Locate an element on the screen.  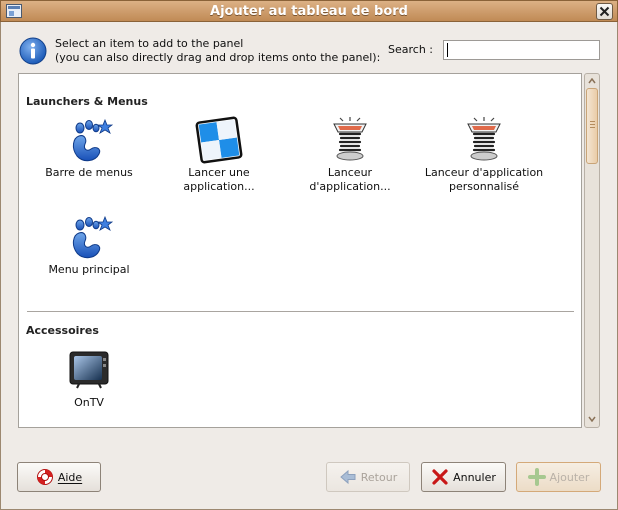
scroll-up-button is located at coordinates (592, 81).